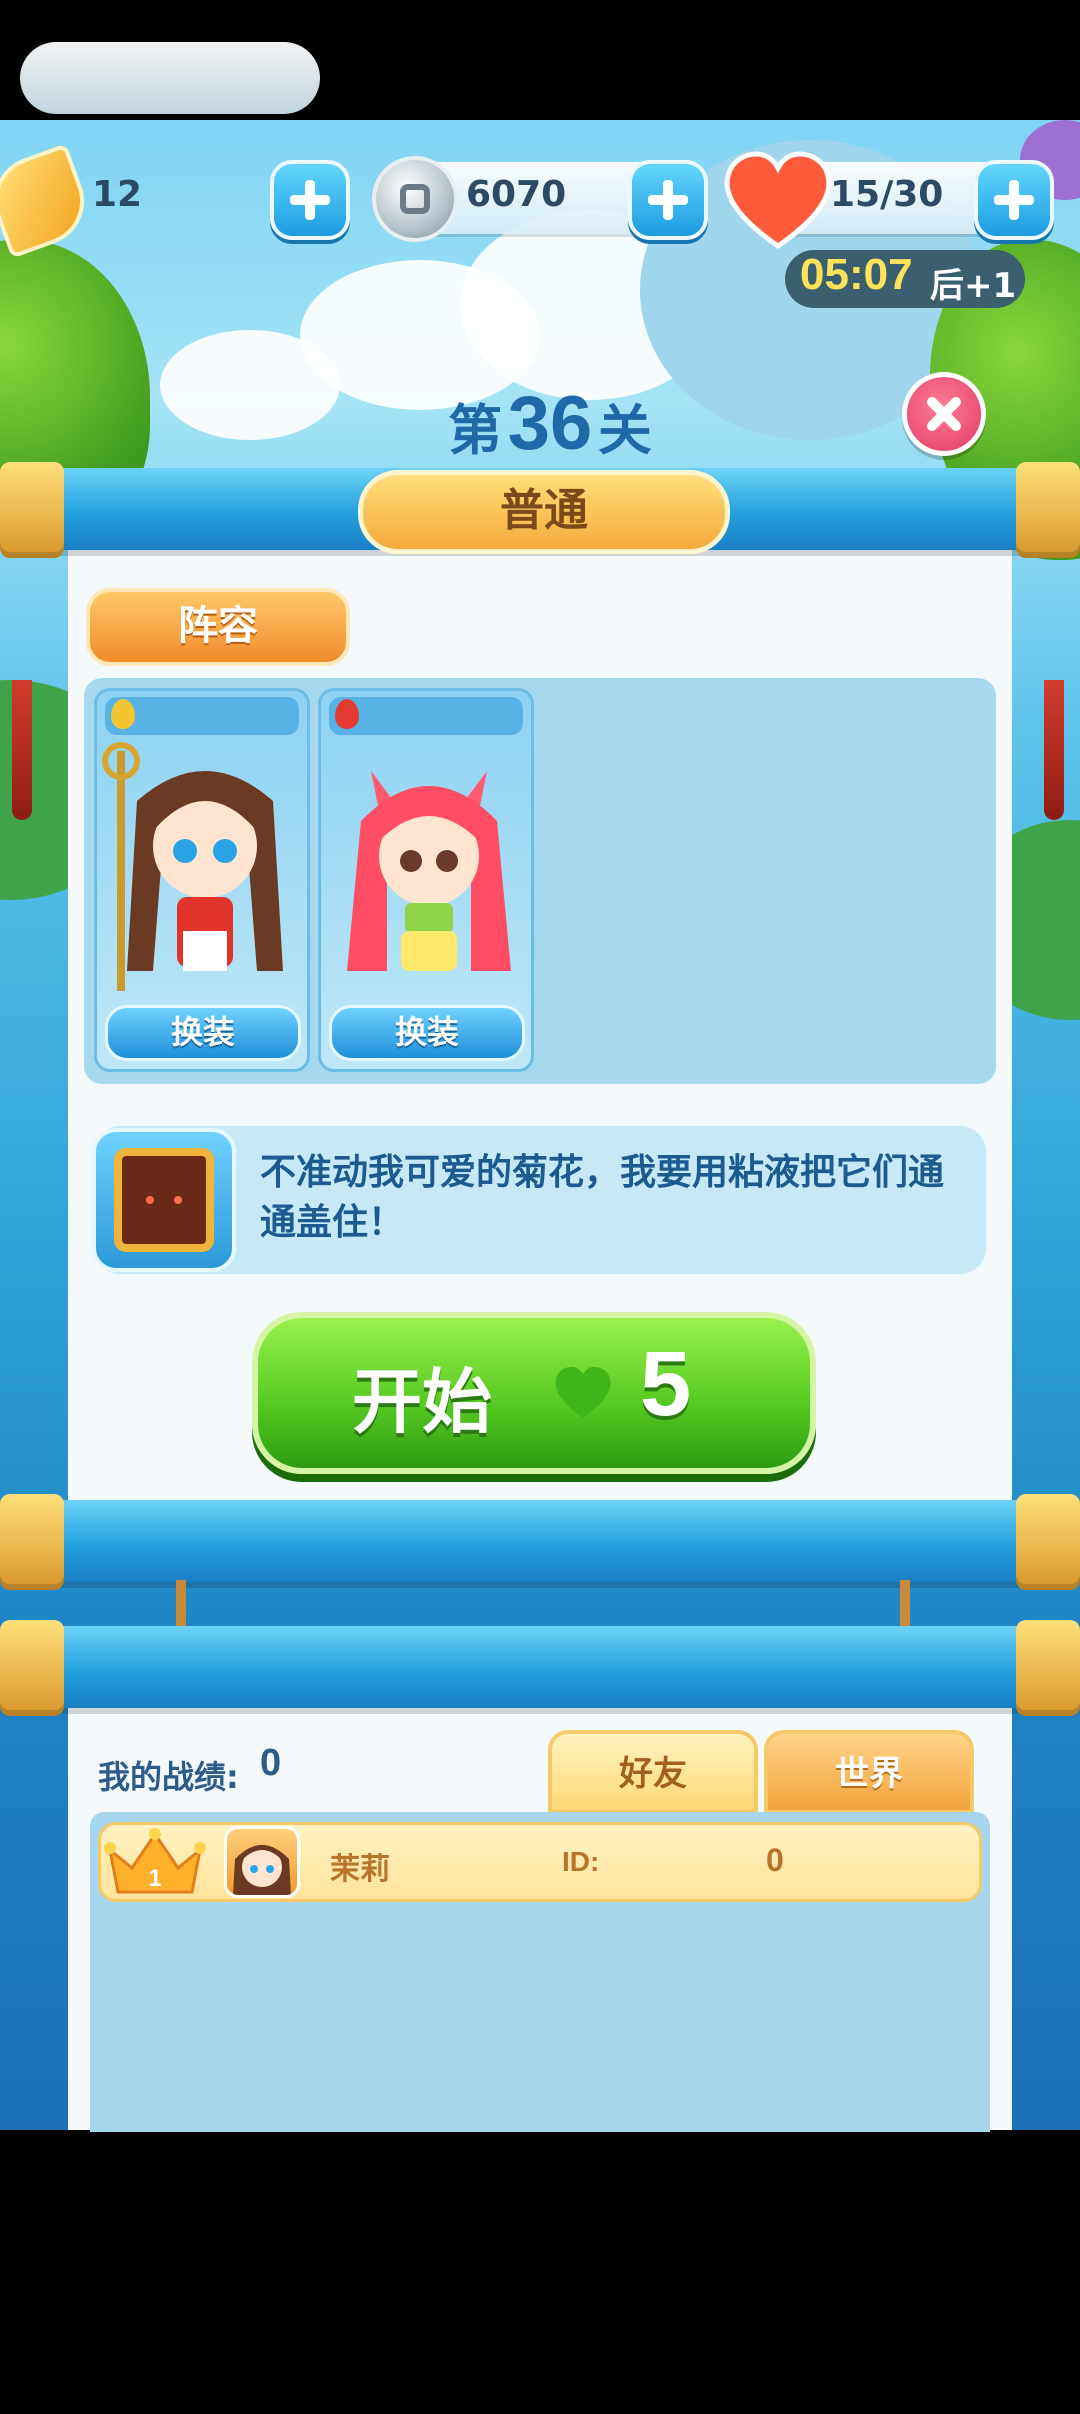  What do you see at coordinates (32, 1668) in the screenshot?
I see `scroll-leaderboard-cap-left` at bounding box center [32, 1668].